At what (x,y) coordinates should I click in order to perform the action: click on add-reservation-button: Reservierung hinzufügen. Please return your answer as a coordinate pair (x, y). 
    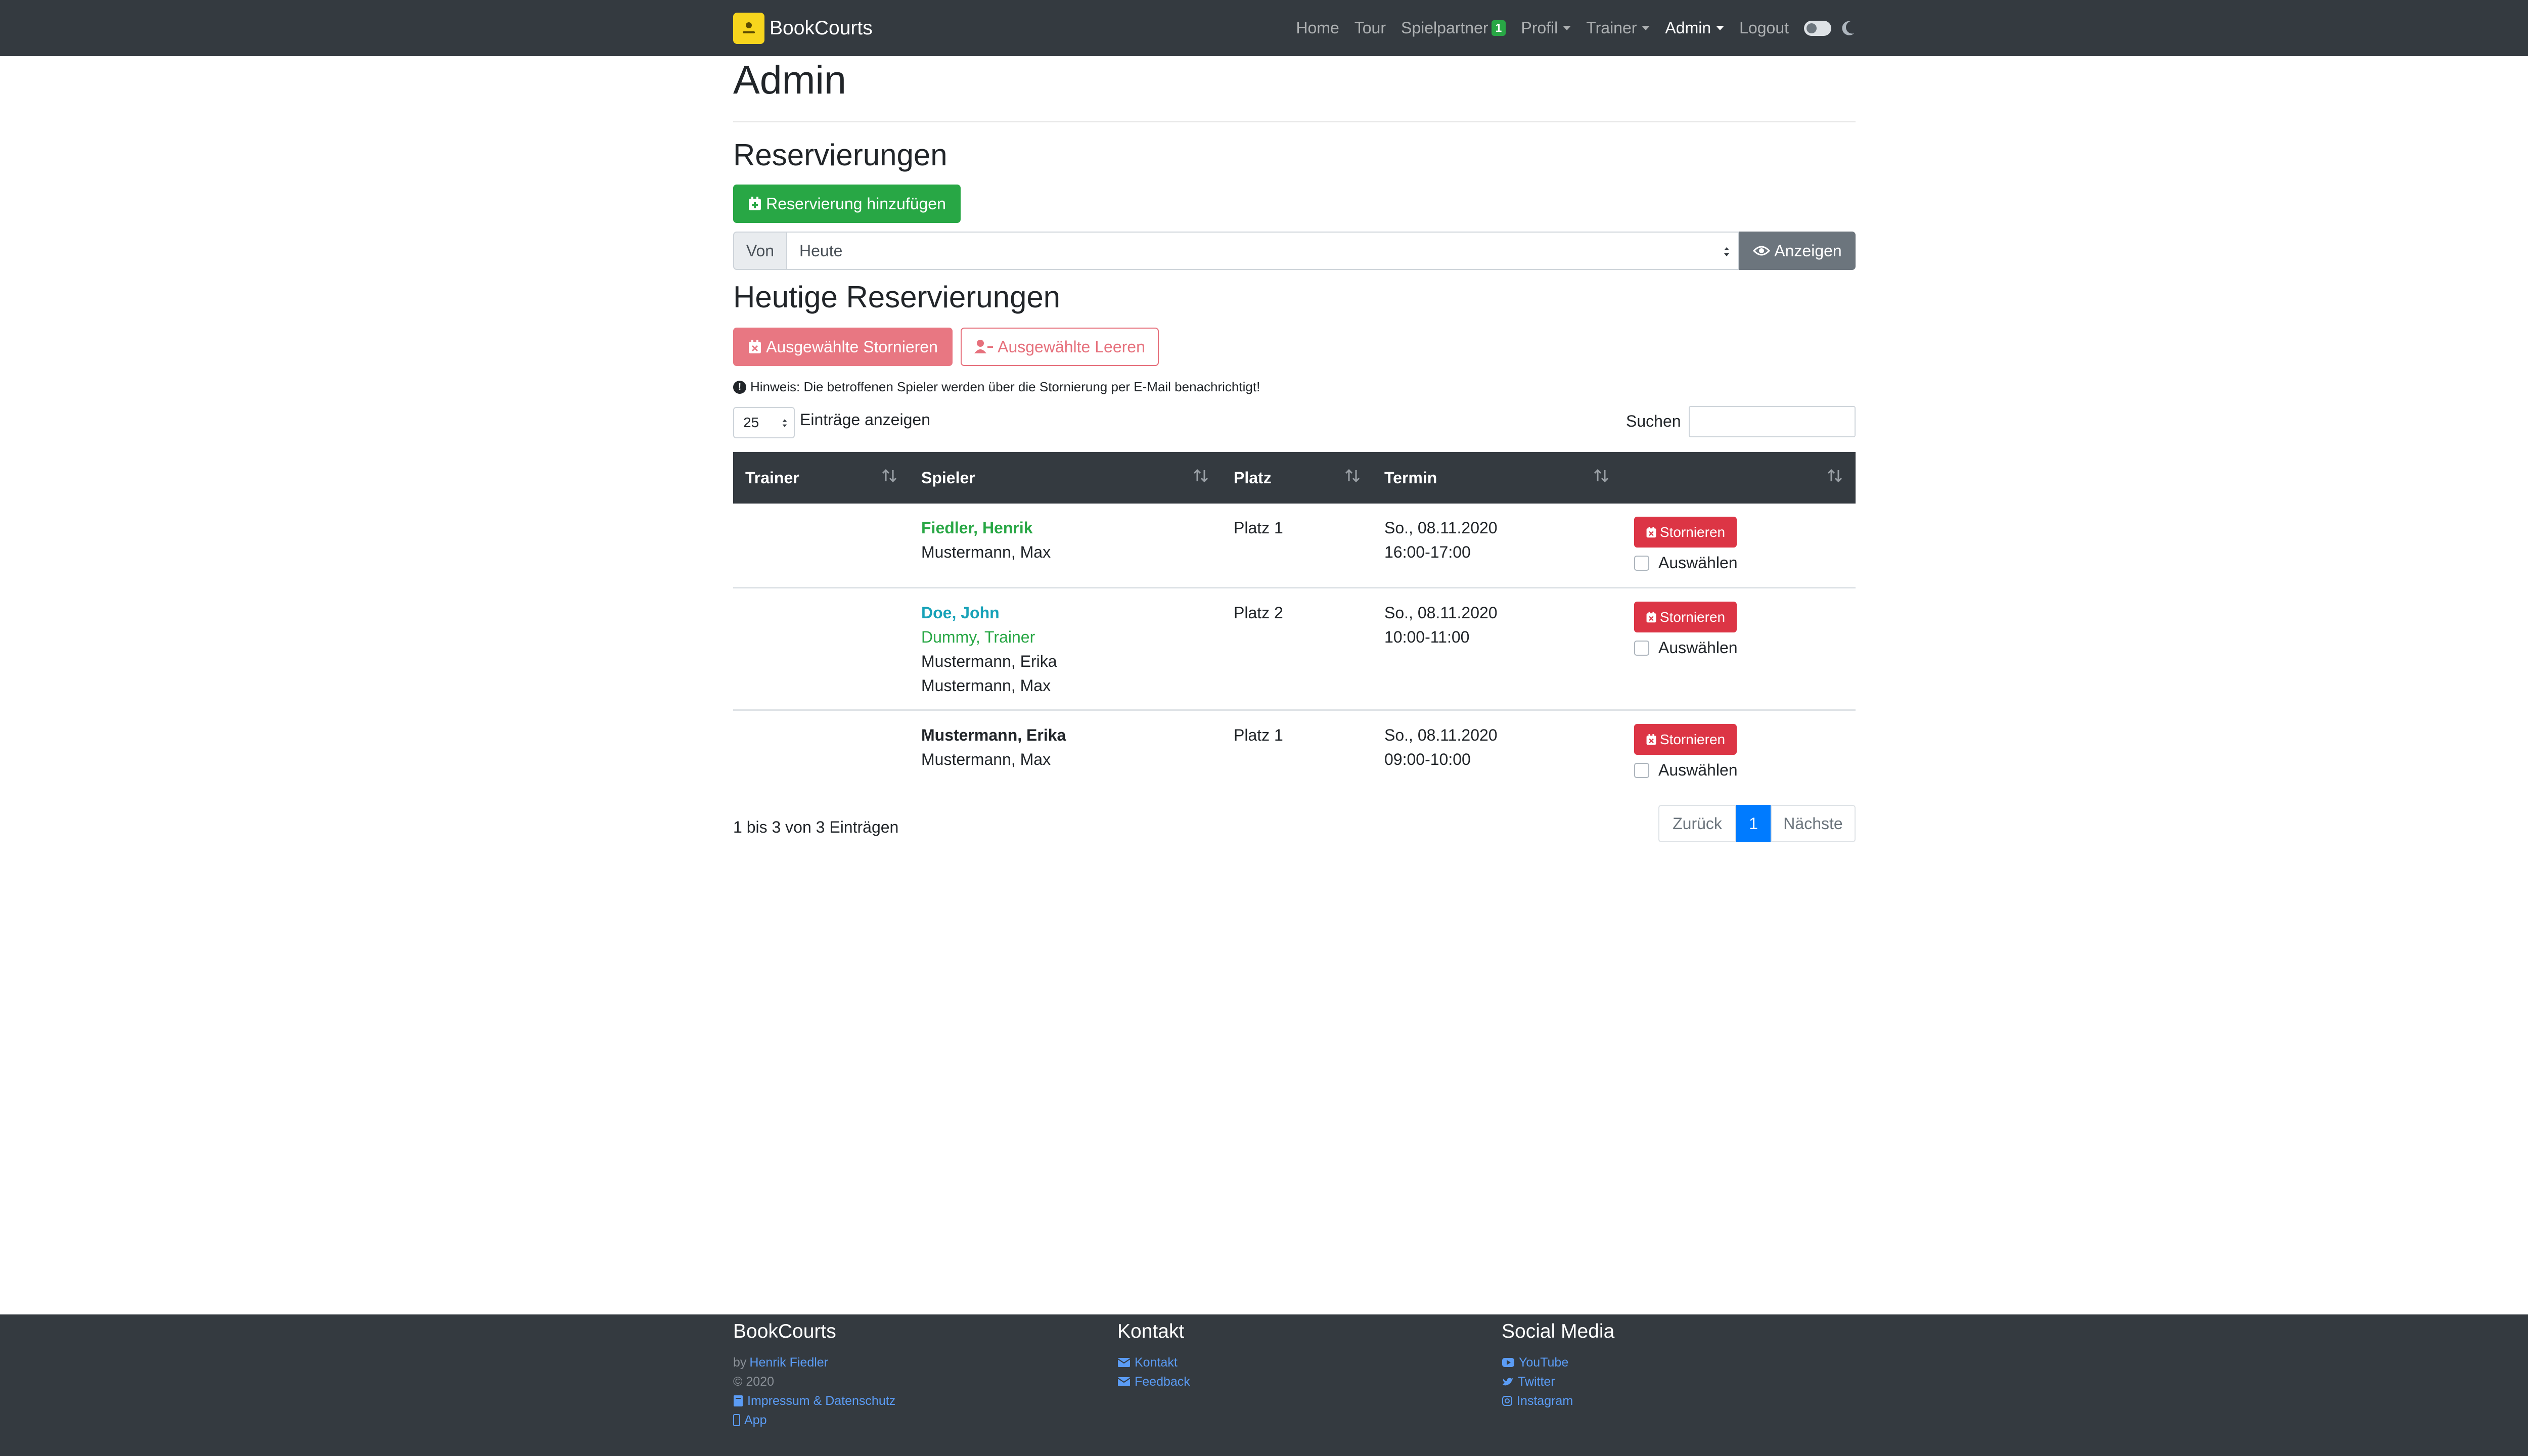
    Looking at the image, I should click on (847, 204).